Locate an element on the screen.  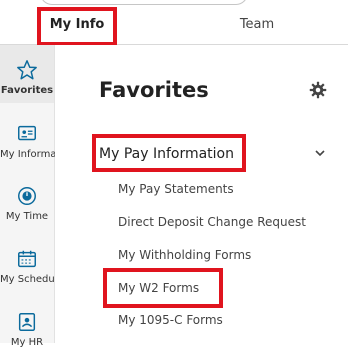
sidebar-item-label: My Time is located at coordinates (27, 216).